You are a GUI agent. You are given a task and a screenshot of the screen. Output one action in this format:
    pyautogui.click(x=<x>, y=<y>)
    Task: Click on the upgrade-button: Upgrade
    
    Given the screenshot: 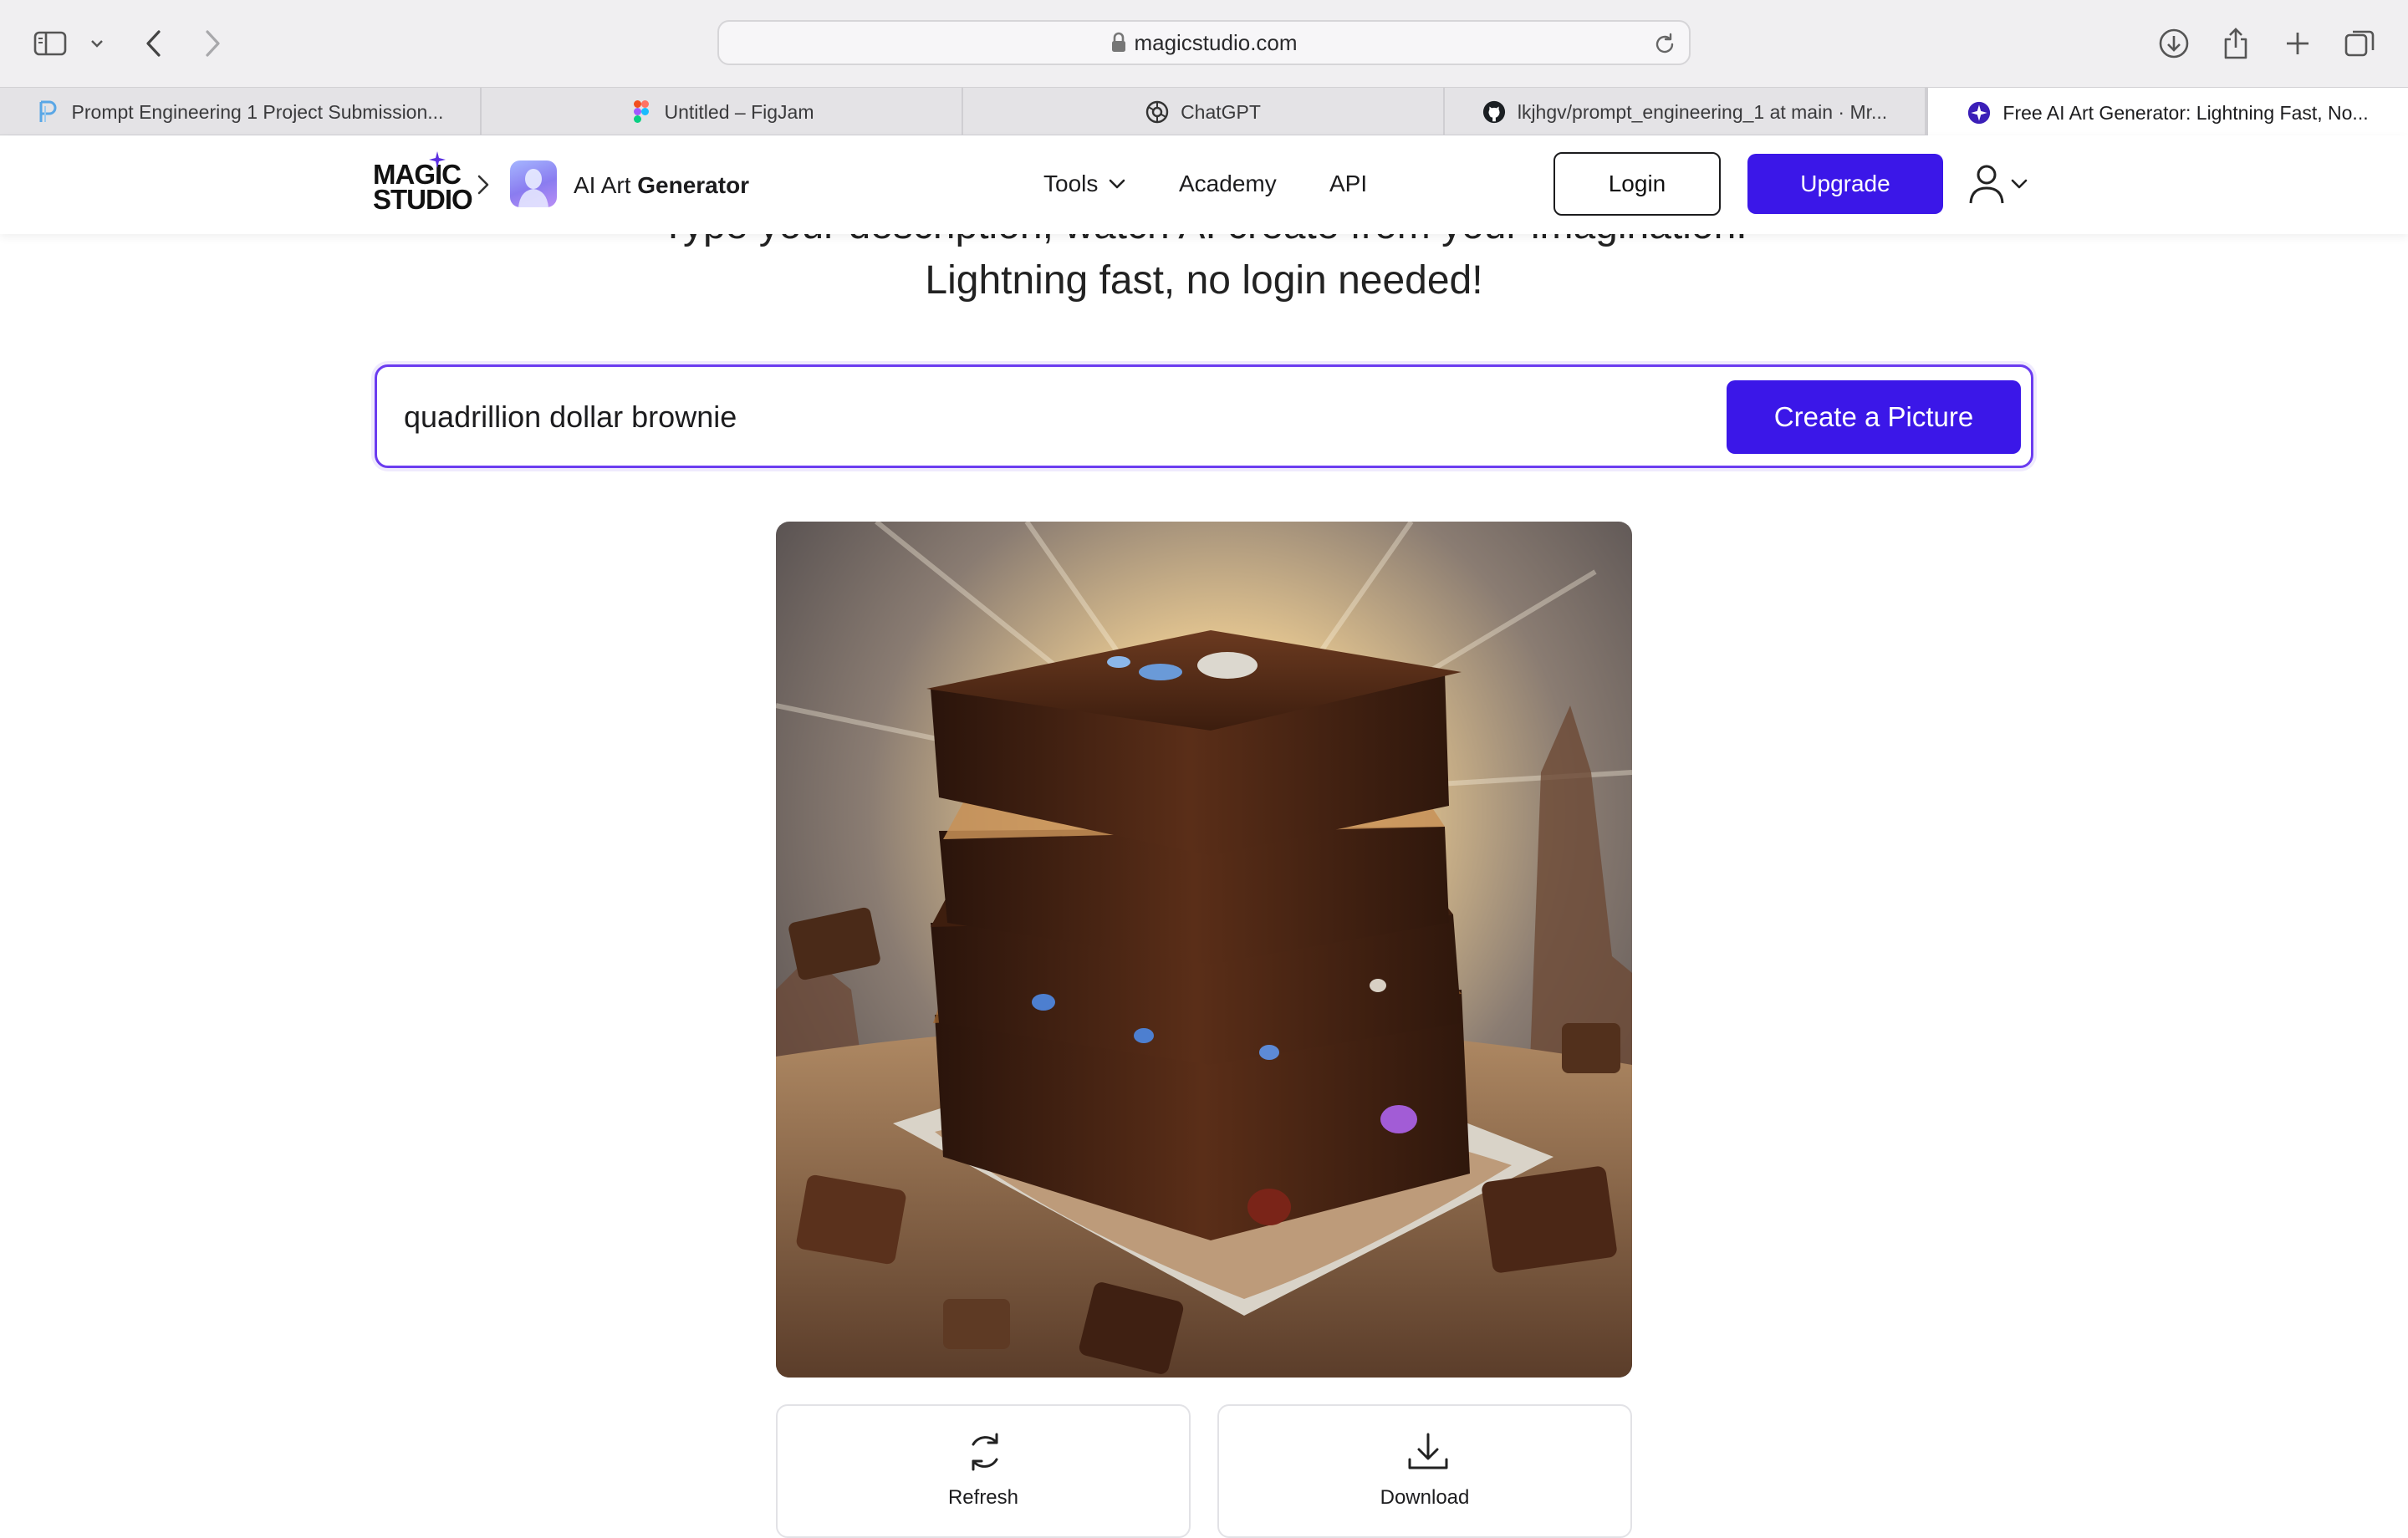 What is the action you would take?
    pyautogui.click(x=1845, y=184)
    